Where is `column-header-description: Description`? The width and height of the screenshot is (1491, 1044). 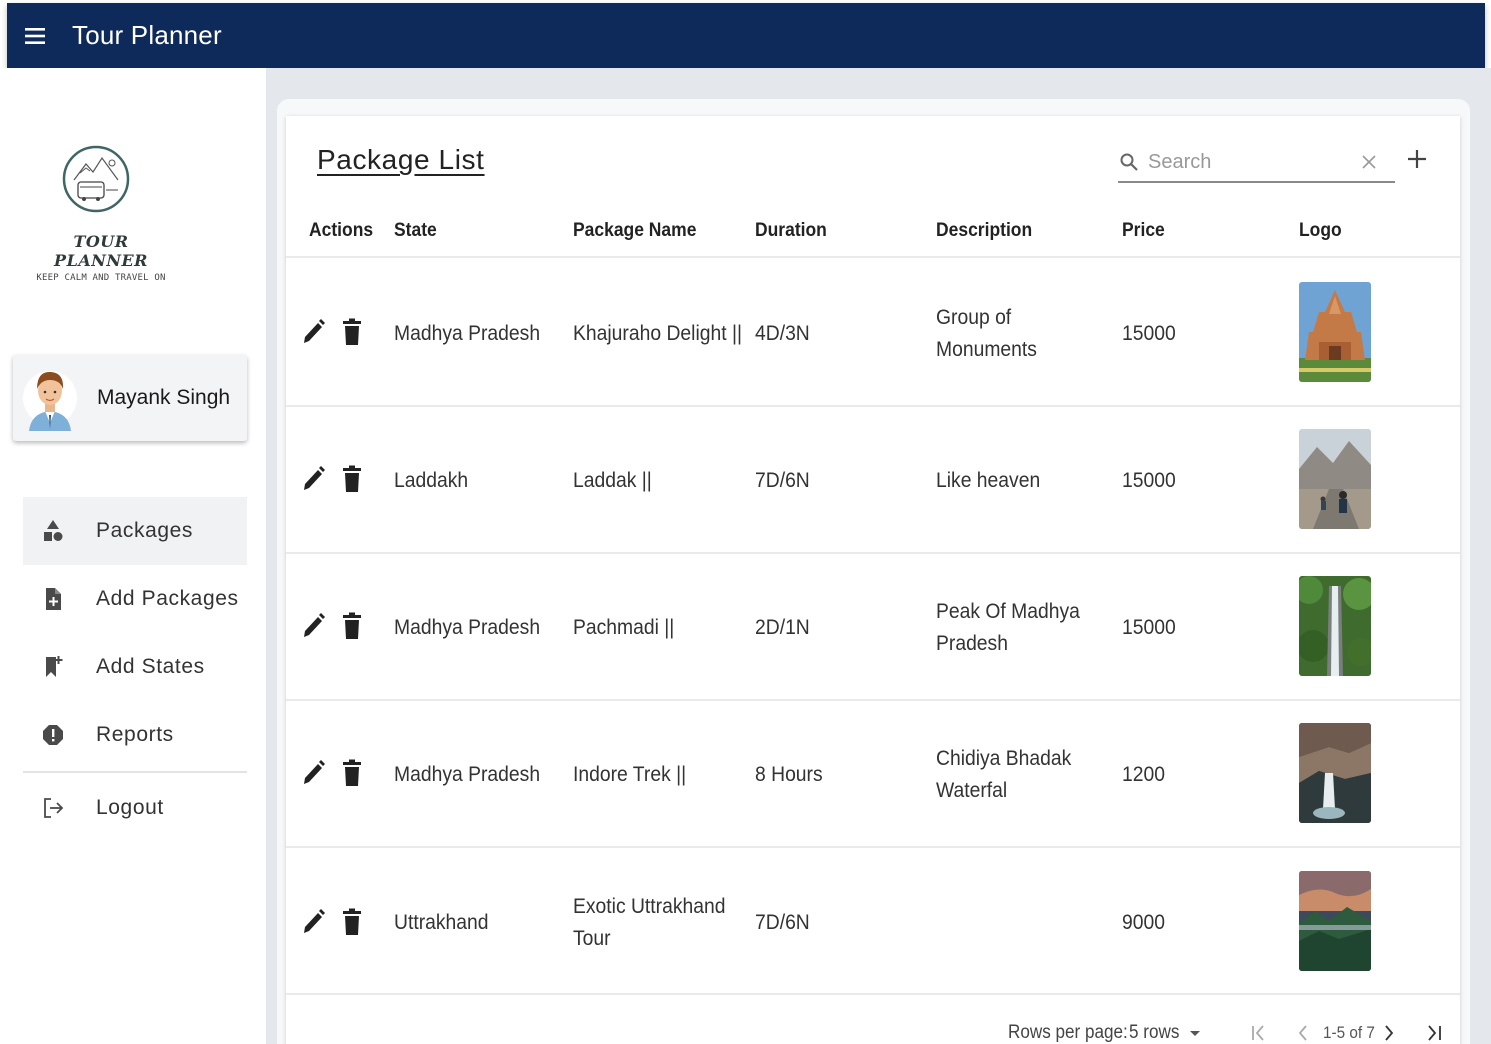 column-header-description: Description is located at coordinates (984, 231).